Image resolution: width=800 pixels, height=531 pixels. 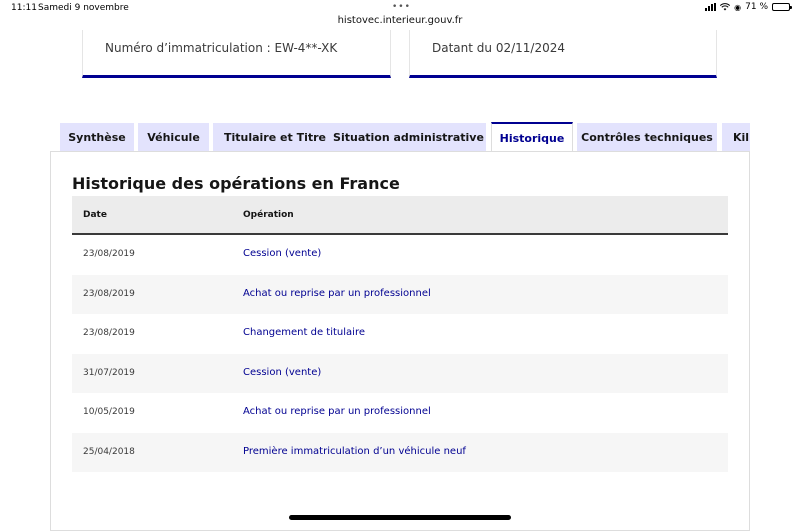 What do you see at coordinates (736, 137) in the screenshot?
I see `tab-kilometrage: Kil` at bounding box center [736, 137].